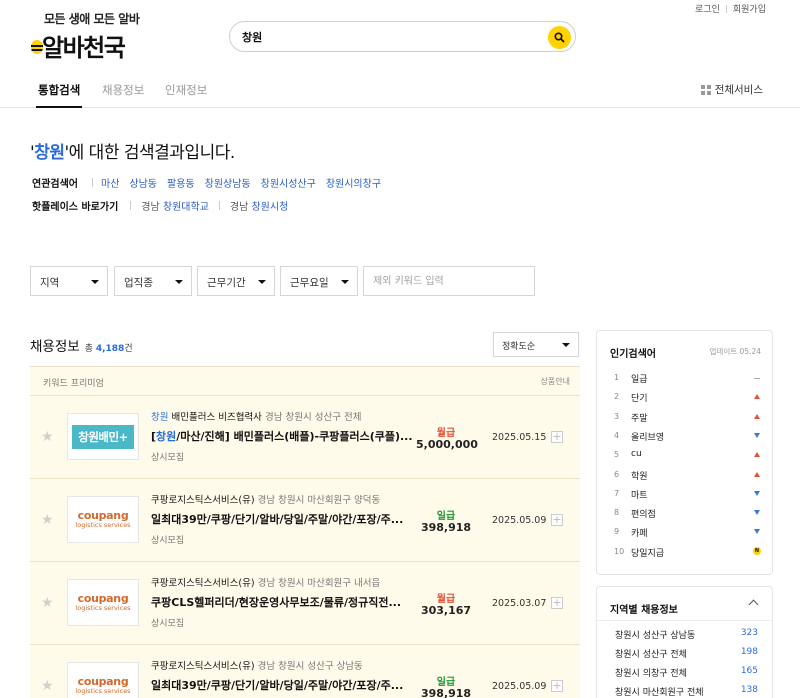  Describe the element at coordinates (687, 418) in the screenshot. I see `popular-keyword-item: 3 주말` at that location.